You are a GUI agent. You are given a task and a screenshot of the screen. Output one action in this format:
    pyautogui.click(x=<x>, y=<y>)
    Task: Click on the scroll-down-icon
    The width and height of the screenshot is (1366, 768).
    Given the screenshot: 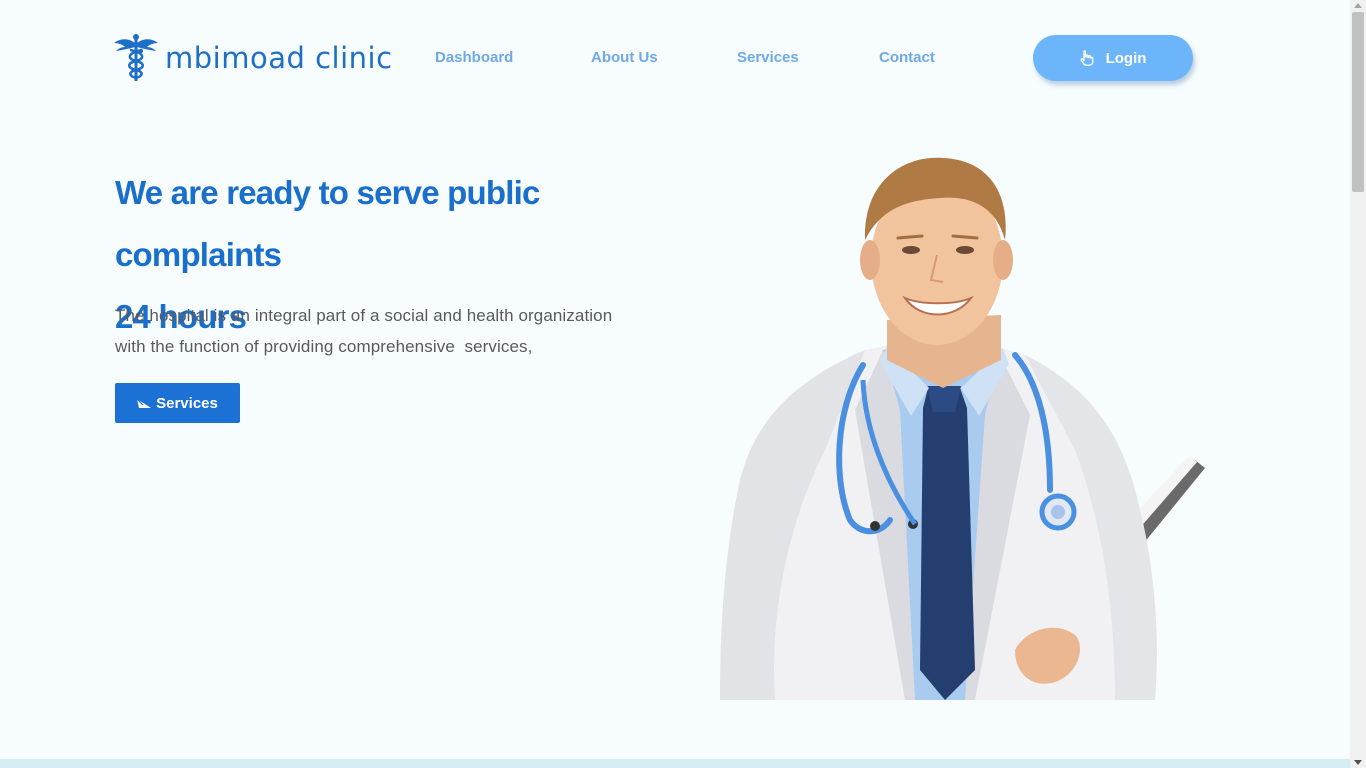 What is the action you would take?
    pyautogui.click(x=1358, y=762)
    